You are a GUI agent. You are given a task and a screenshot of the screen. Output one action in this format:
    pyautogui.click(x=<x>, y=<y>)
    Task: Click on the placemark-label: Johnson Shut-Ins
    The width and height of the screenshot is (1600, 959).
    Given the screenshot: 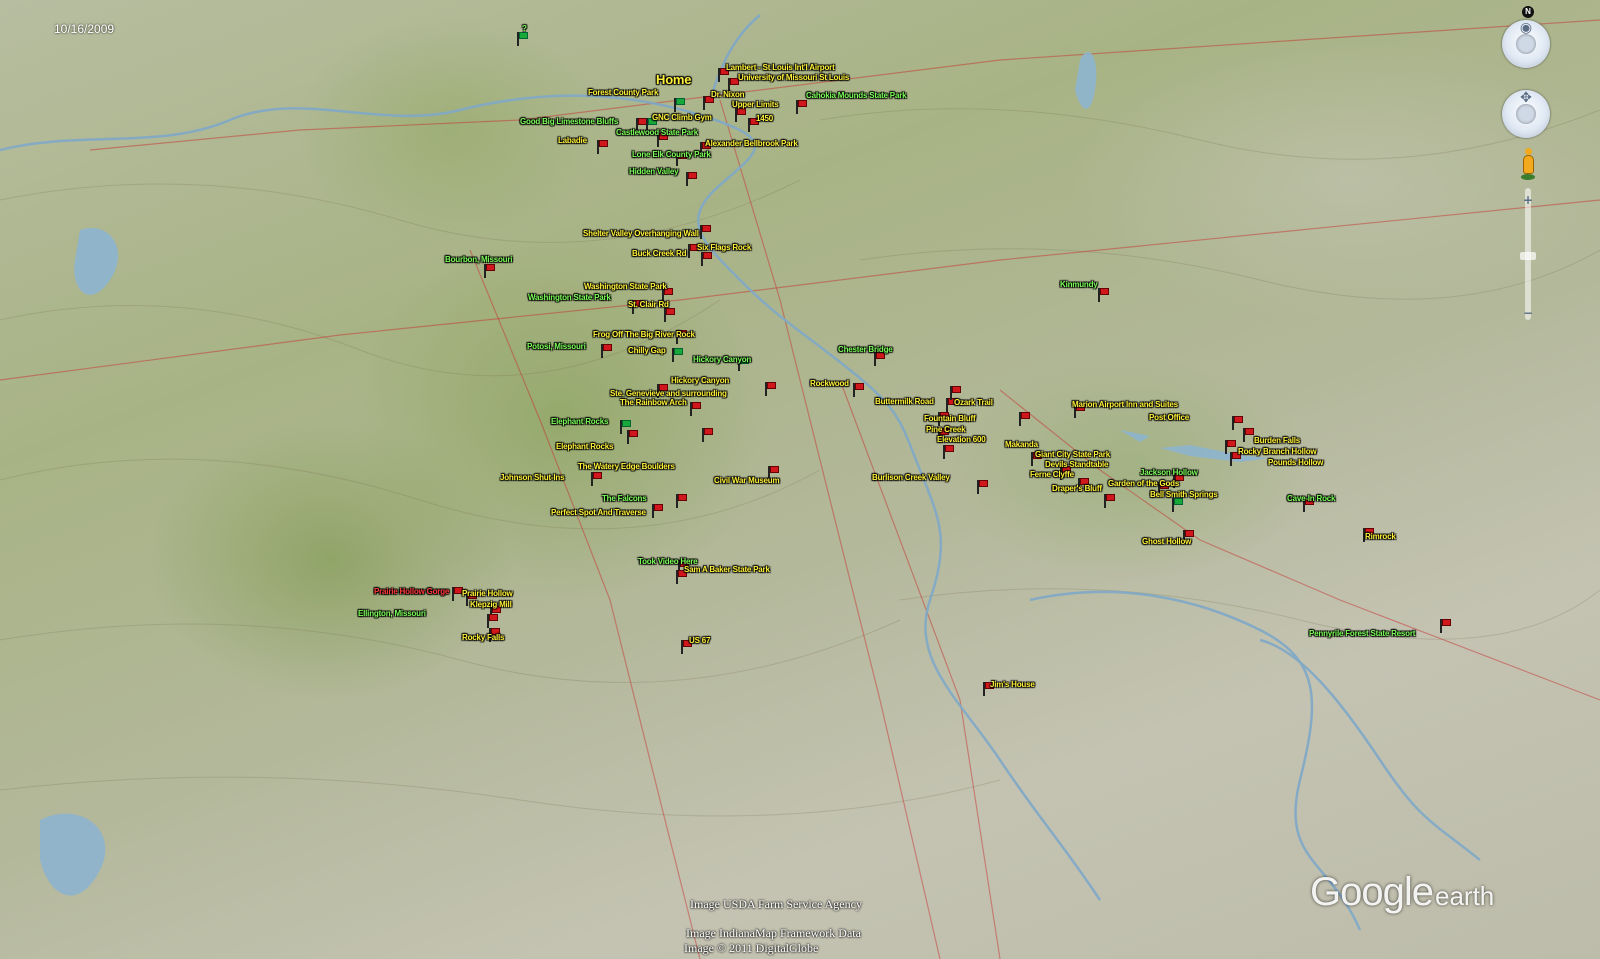 What is the action you would take?
    pyautogui.click(x=532, y=477)
    